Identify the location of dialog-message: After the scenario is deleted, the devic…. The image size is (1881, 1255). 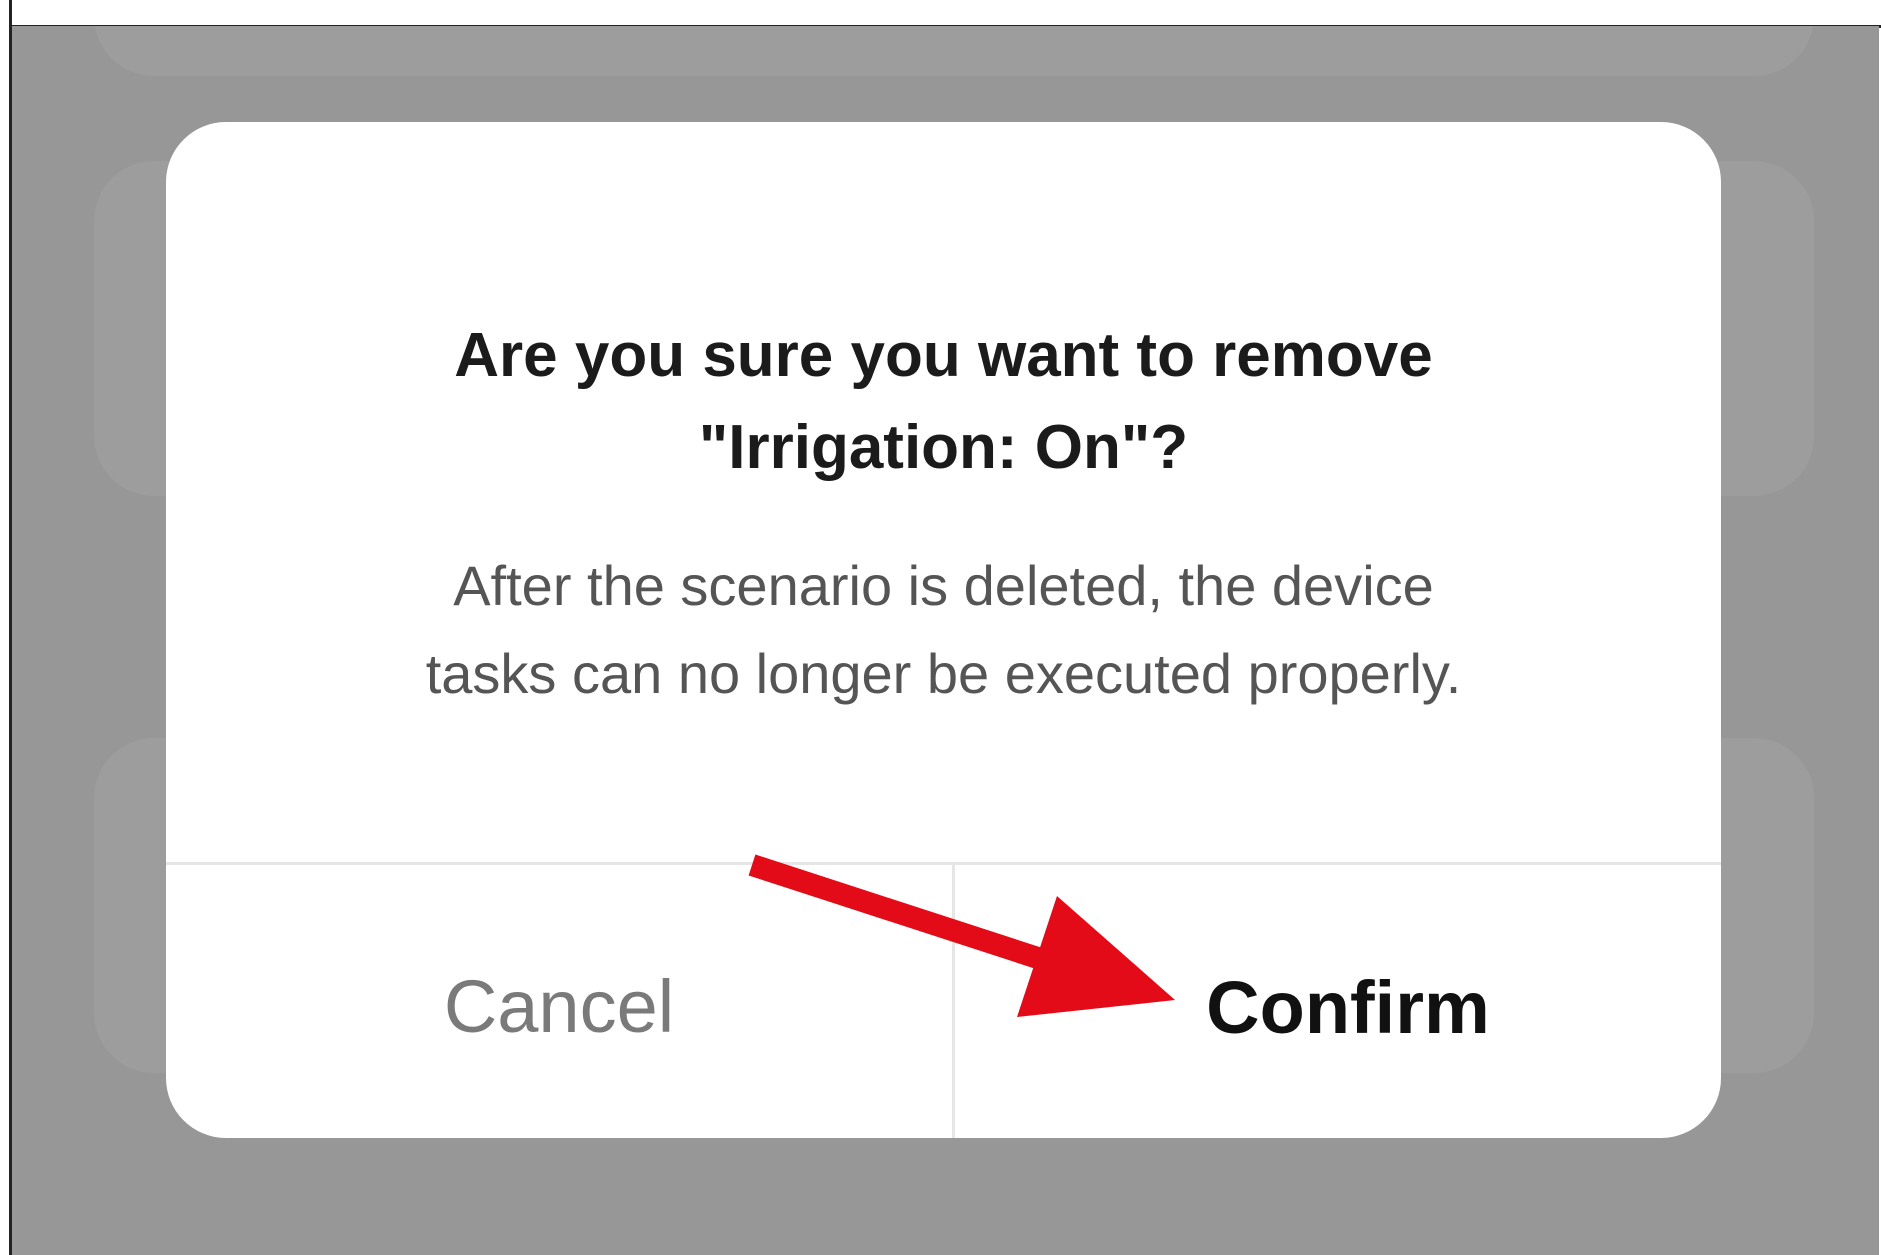
(943, 630).